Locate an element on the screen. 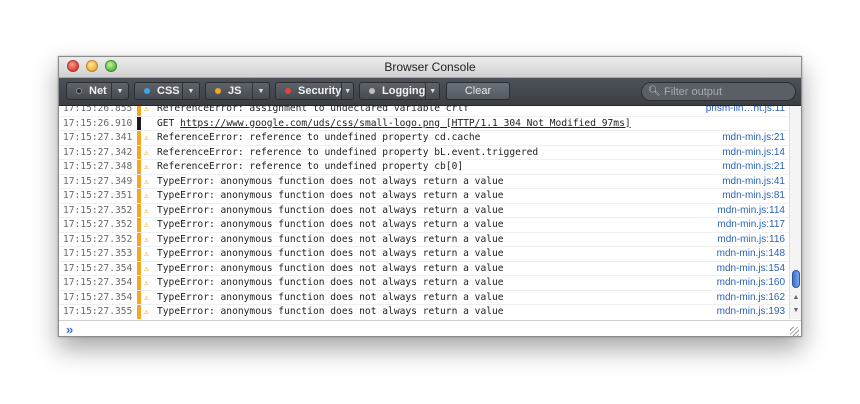  source-link: mdn-min.js:148 is located at coordinates (751, 254).